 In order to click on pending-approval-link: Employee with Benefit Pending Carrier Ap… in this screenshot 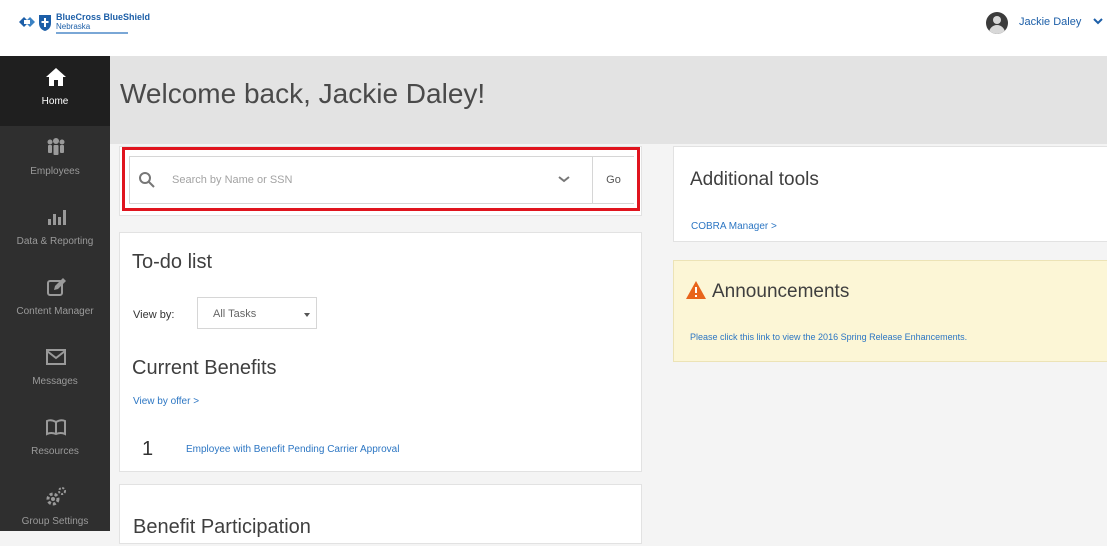, I will do `click(292, 449)`.